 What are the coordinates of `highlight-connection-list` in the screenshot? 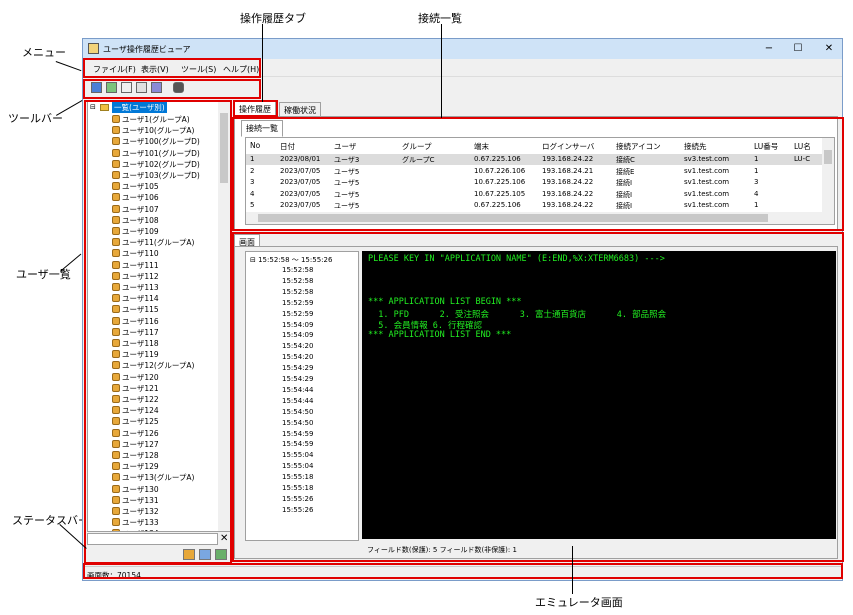 It's located at (538, 174).